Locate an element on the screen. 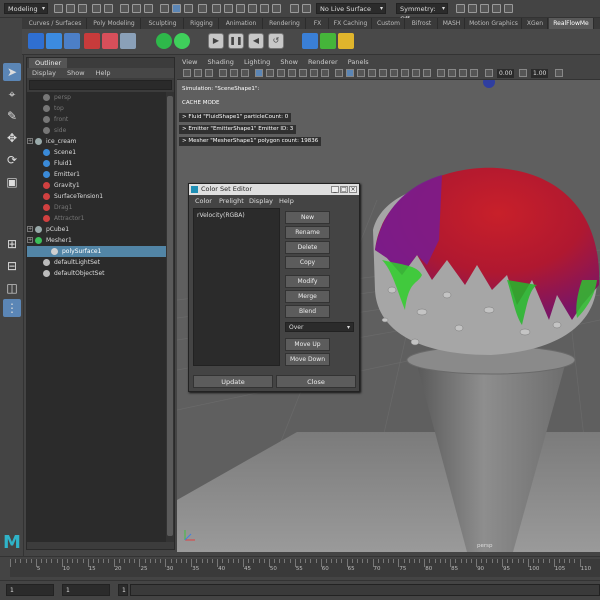  outliner-item: Fluid1 is located at coordinates (96, 163).